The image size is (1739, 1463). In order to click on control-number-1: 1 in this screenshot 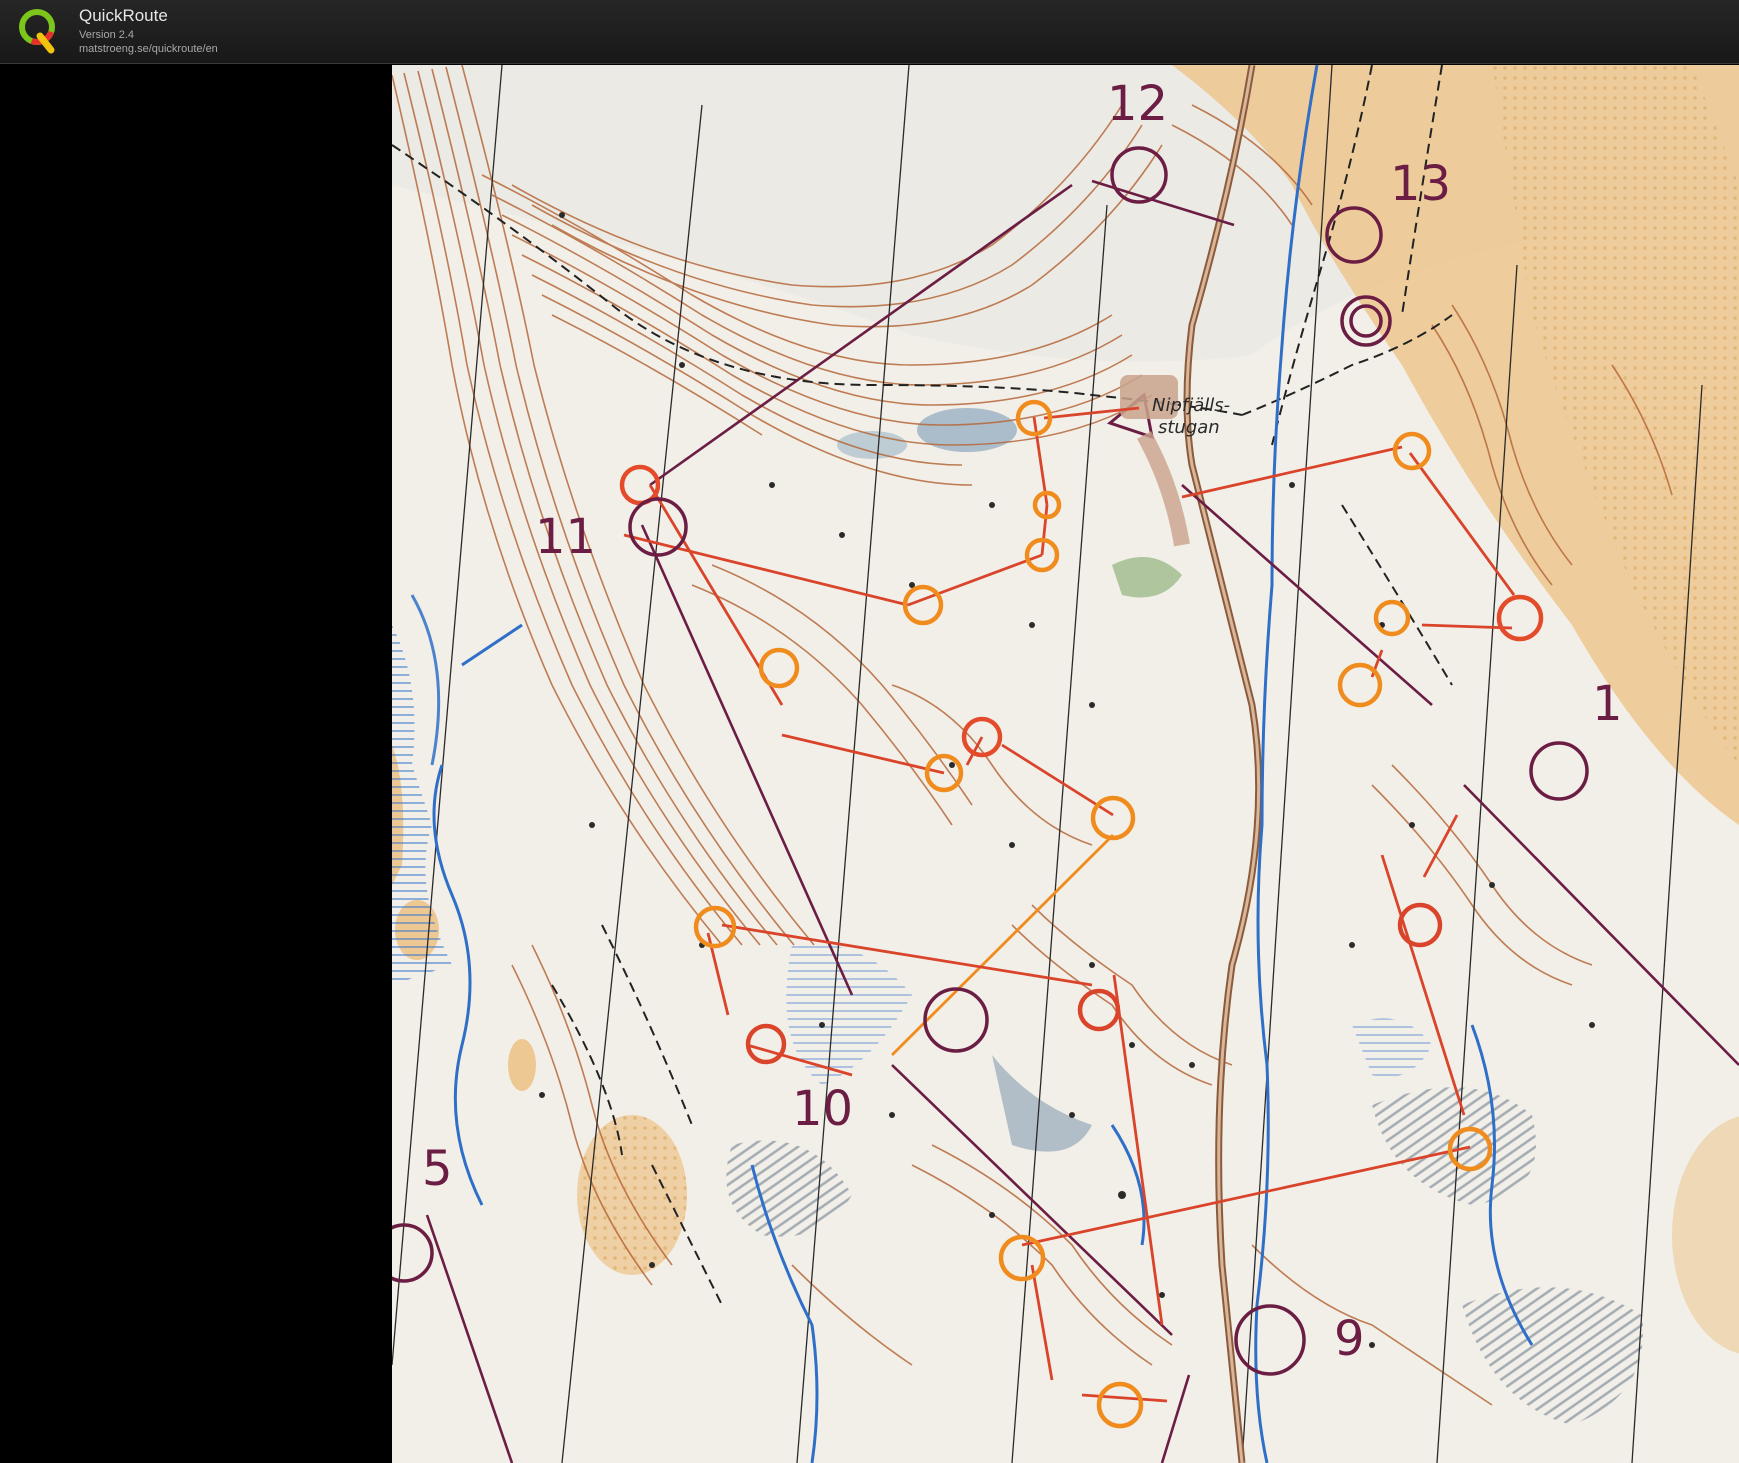, I will do `click(1607, 704)`.